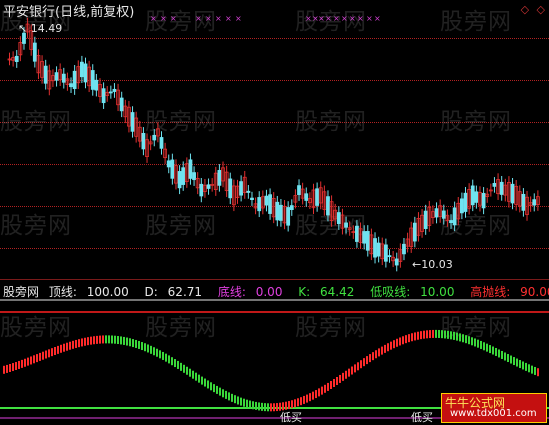 This screenshot has height=425, width=549. Describe the element at coordinates (40, 28) in the screenshot. I see `high-price-label: ↖ 14.49` at that location.